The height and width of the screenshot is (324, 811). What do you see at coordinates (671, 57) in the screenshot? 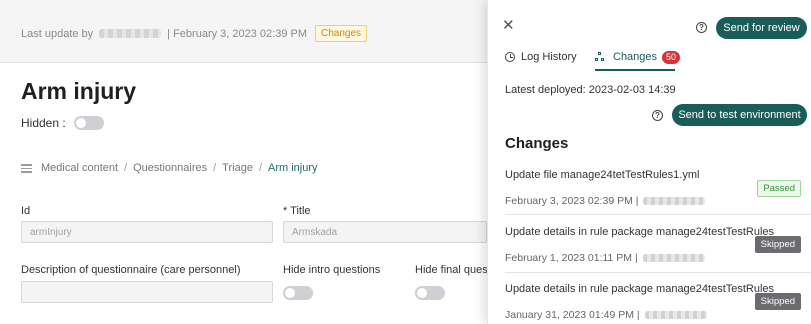
I see `changes-count-badge: 50` at bounding box center [671, 57].